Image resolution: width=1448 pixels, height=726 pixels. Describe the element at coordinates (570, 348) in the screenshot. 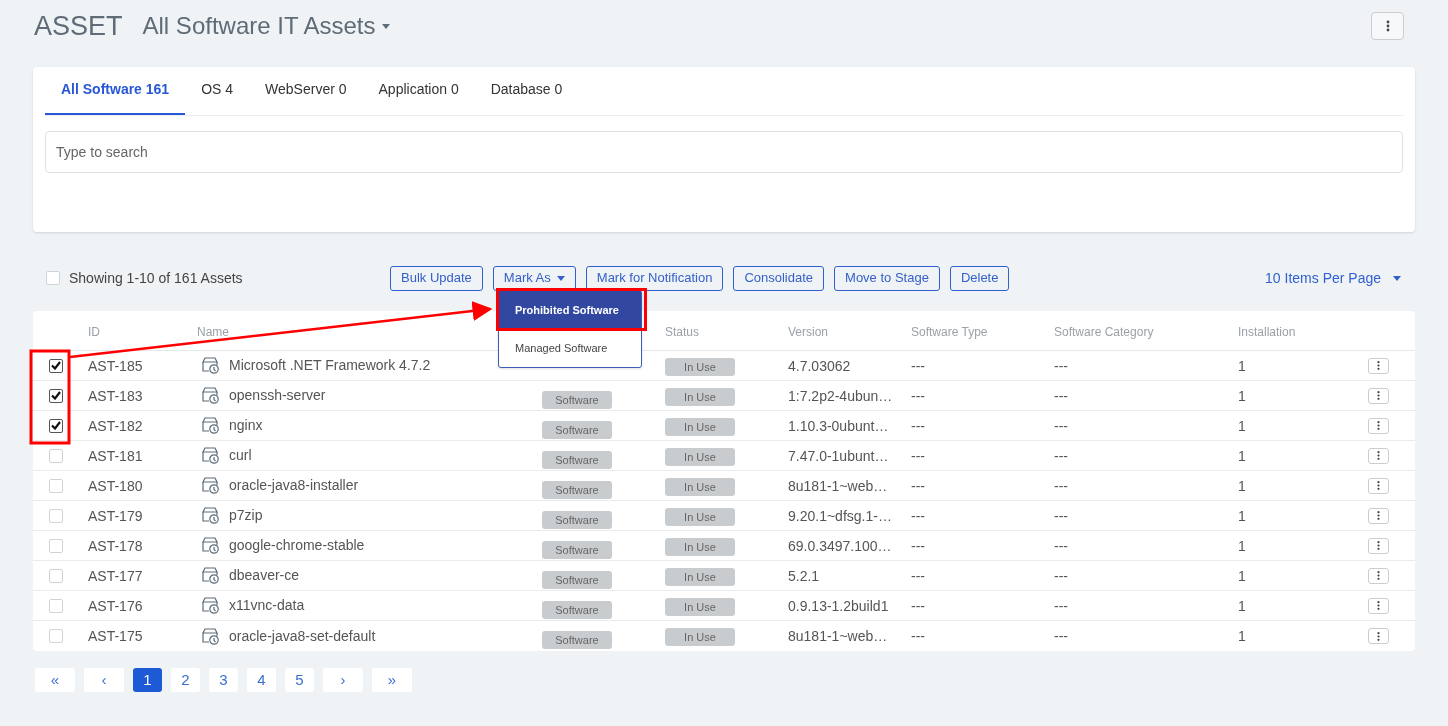

I see `menu-item: Managed Software` at that location.